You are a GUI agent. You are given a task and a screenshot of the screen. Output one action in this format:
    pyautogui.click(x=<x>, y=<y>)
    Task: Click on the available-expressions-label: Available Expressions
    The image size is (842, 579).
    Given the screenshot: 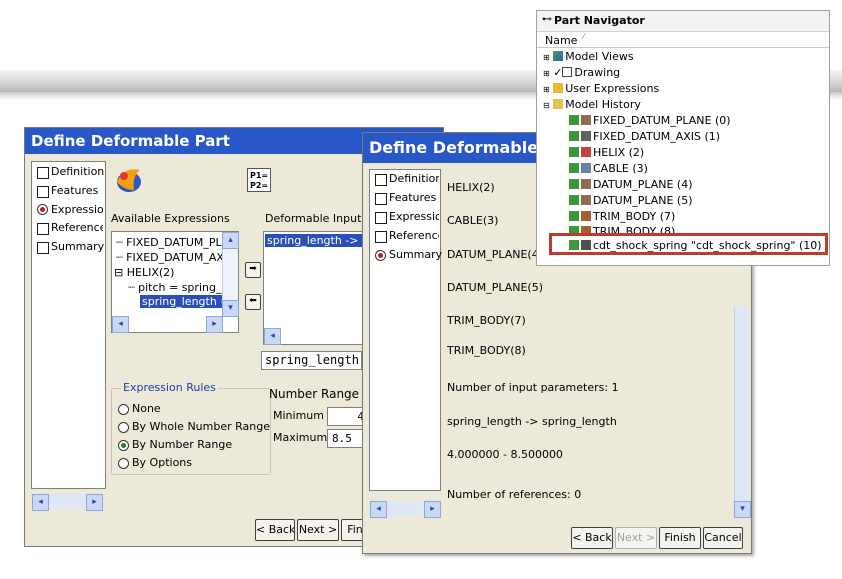 What is the action you would take?
    pyautogui.click(x=170, y=218)
    